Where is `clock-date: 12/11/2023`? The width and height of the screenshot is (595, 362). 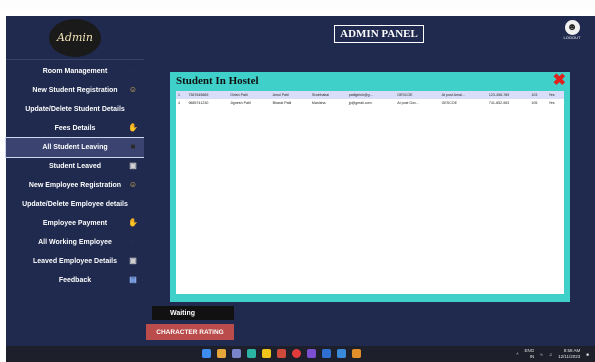 clock-date: 12/11/2023 is located at coordinates (569, 356).